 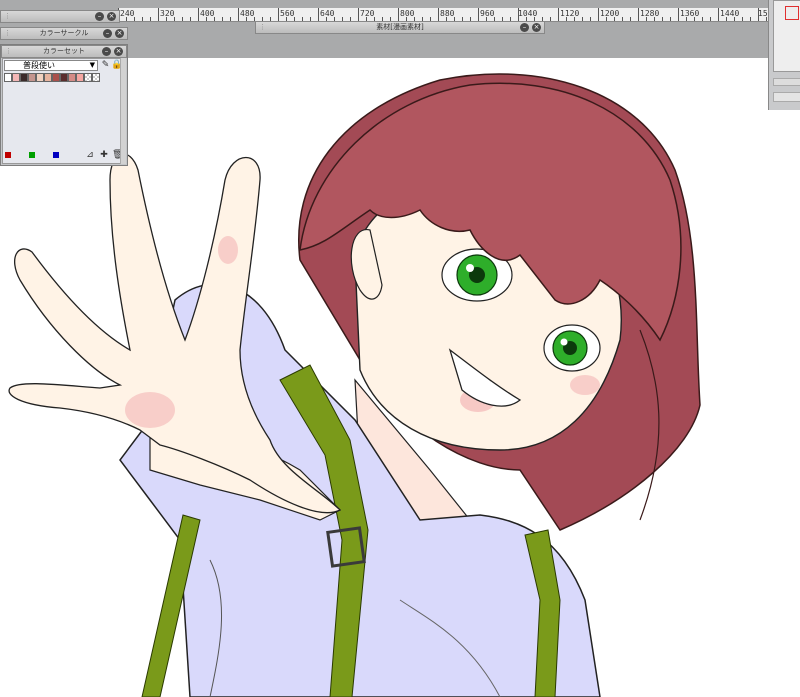 What do you see at coordinates (56, 155) in the screenshot?
I see `blue-color-indicator` at bounding box center [56, 155].